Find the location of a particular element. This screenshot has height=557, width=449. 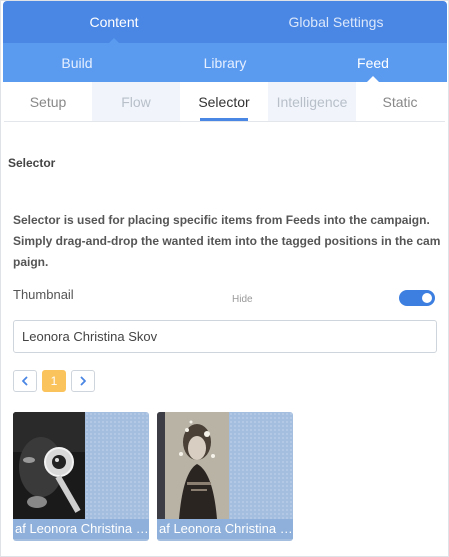

tab-flow-label: Flow is located at coordinates (136, 101).